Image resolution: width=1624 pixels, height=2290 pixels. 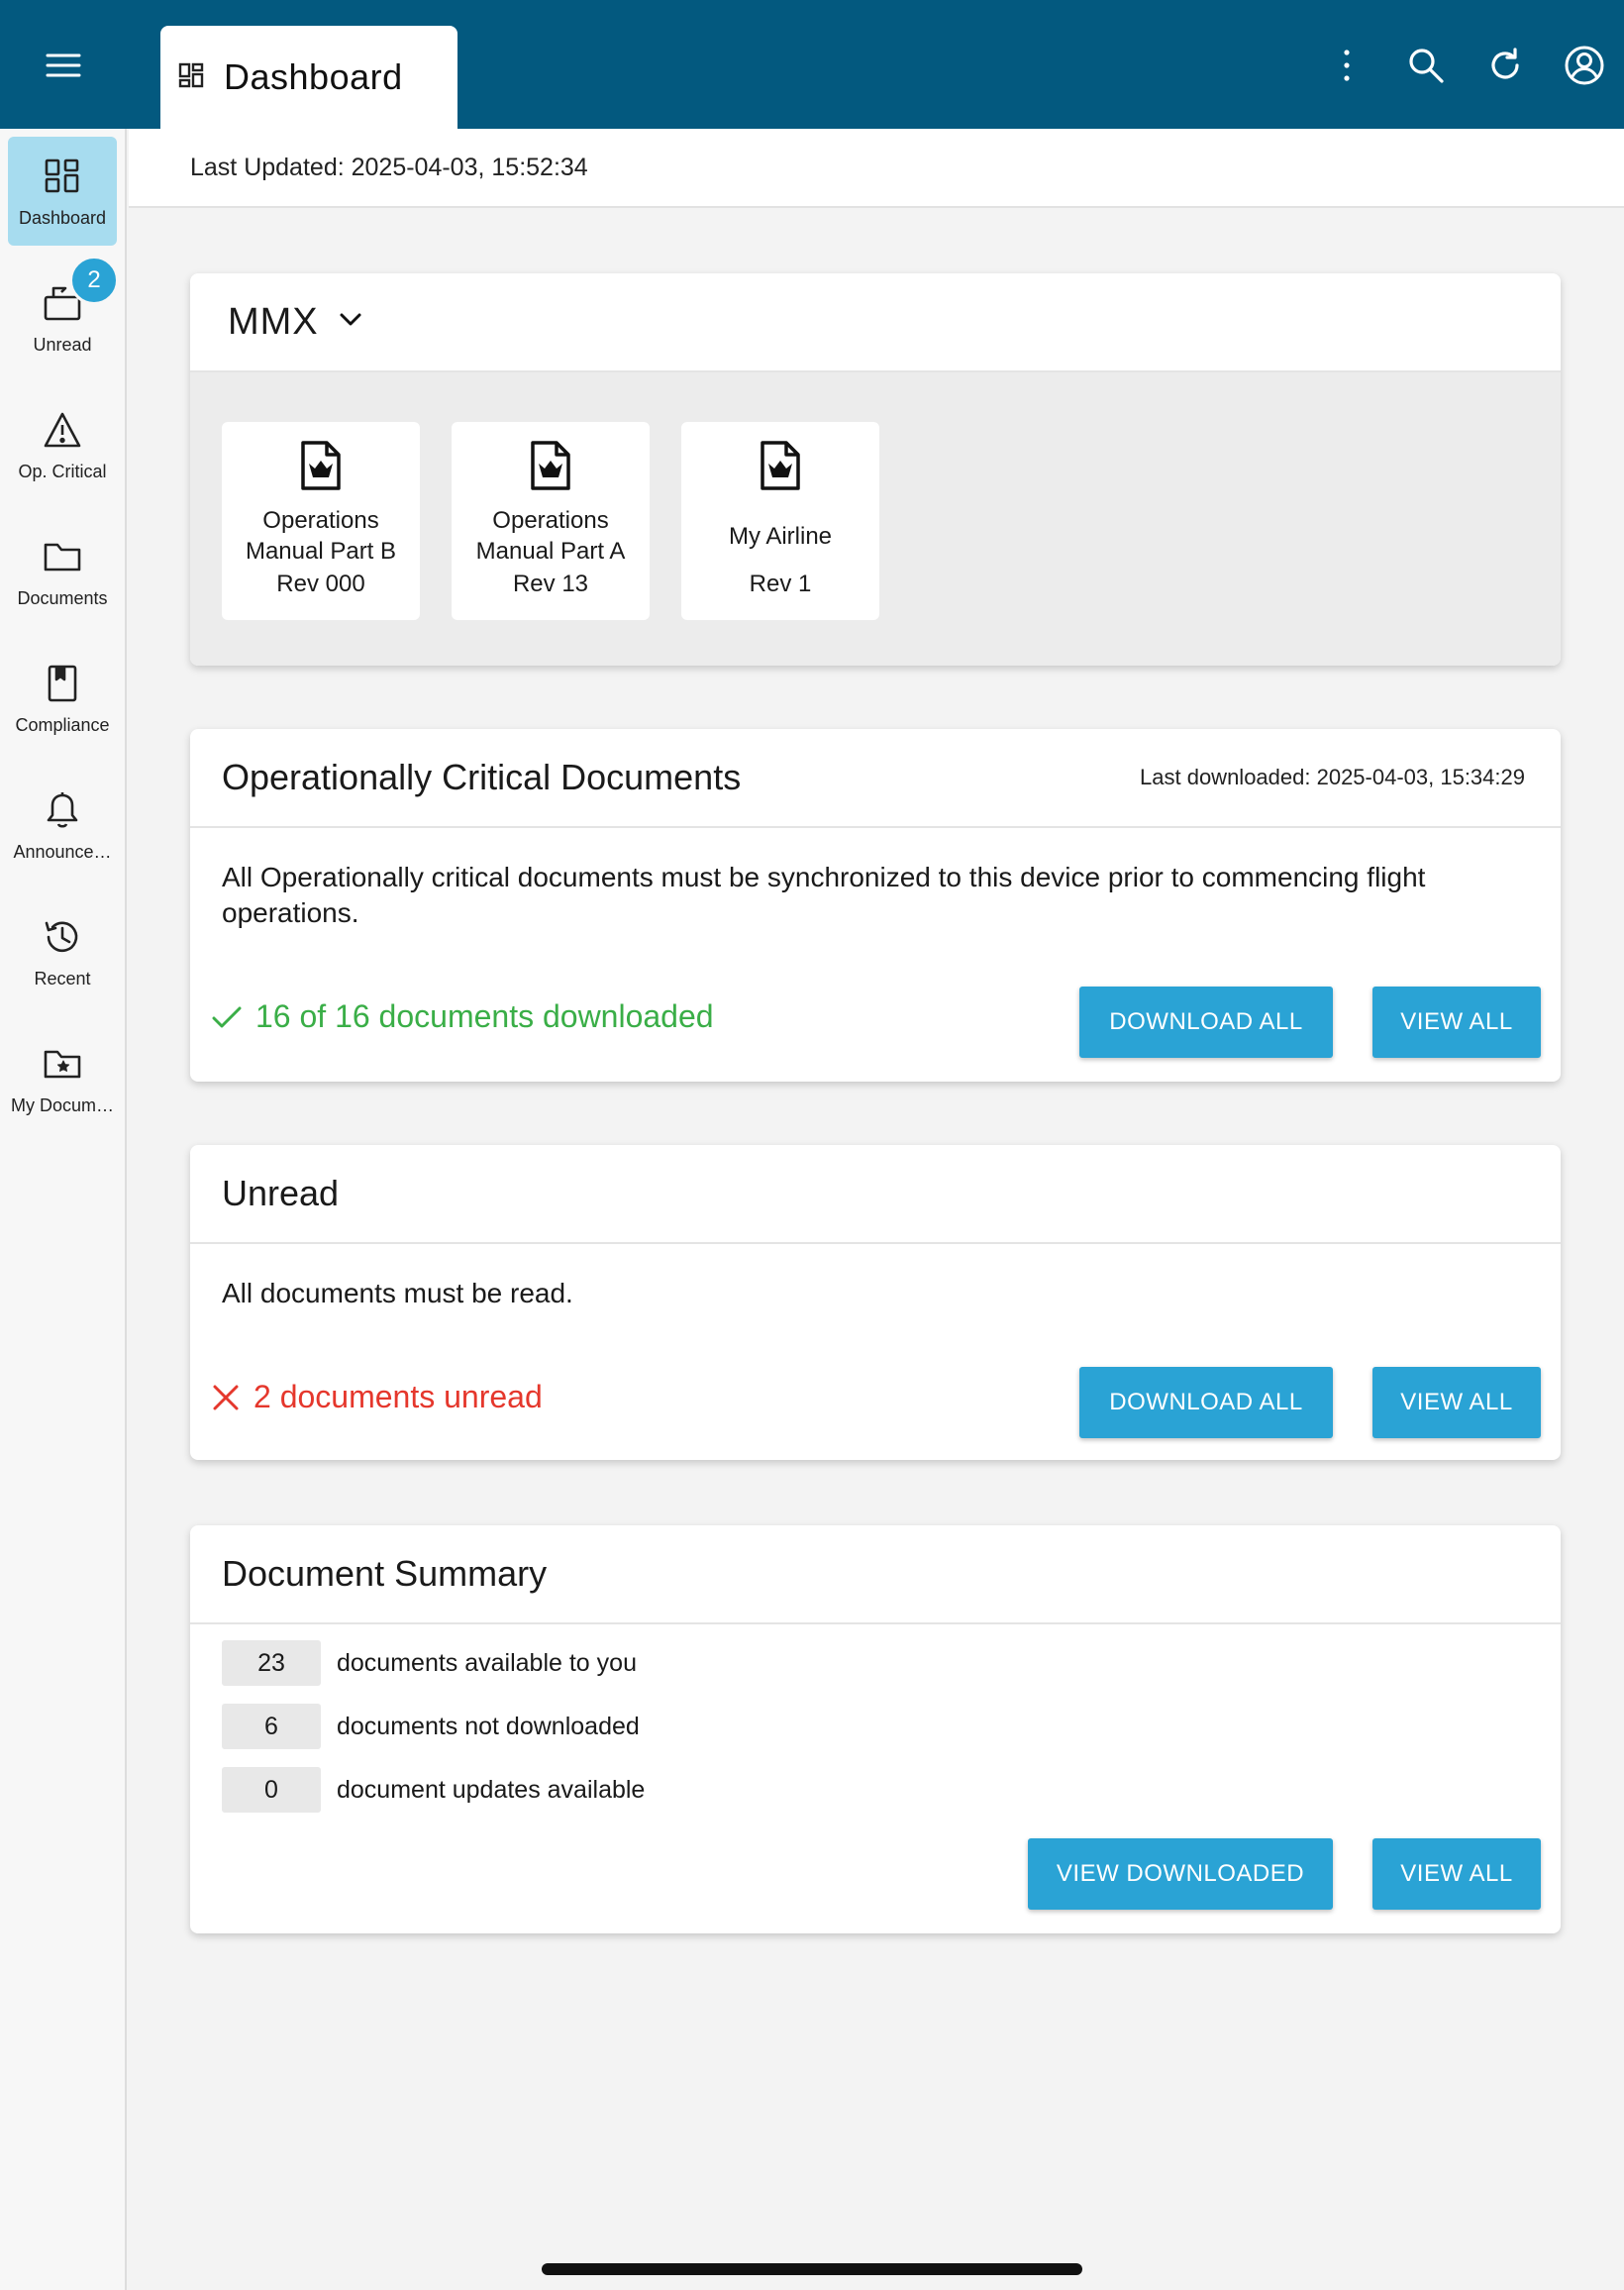 What do you see at coordinates (62, 937) in the screenshot?
I see `history-icon` at bounding box center [62, 937].